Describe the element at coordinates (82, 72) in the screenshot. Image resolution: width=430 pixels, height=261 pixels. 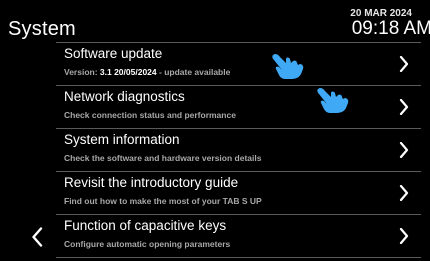
I see `version-prefix: Version:` at that location.